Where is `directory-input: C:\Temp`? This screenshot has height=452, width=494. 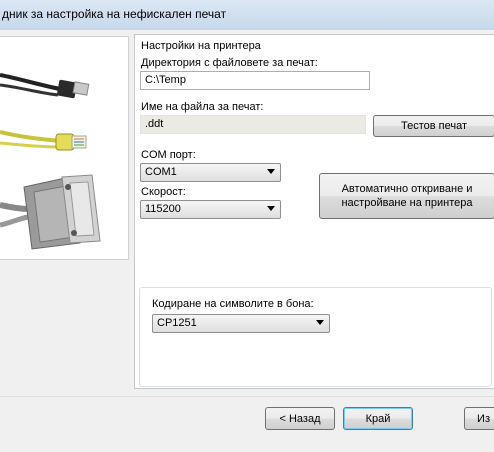 directory-input: C:\Temp is located at coordinates (255, 80).